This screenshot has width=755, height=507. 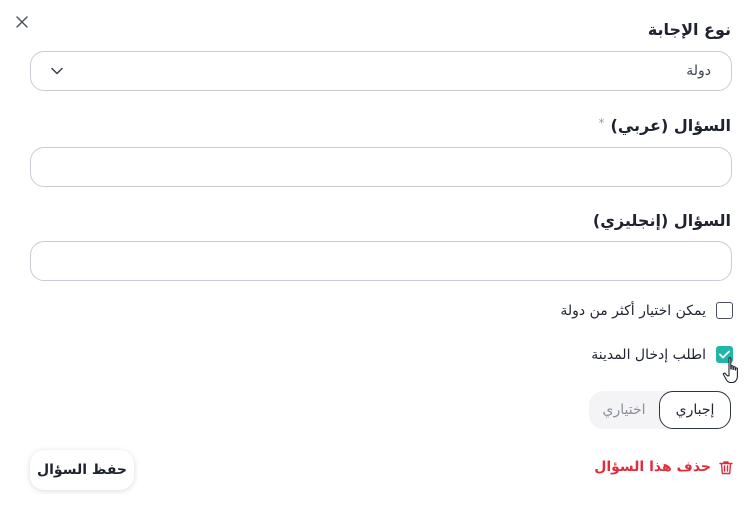 I want to click on trash-icon, so click(x=726, y=467).